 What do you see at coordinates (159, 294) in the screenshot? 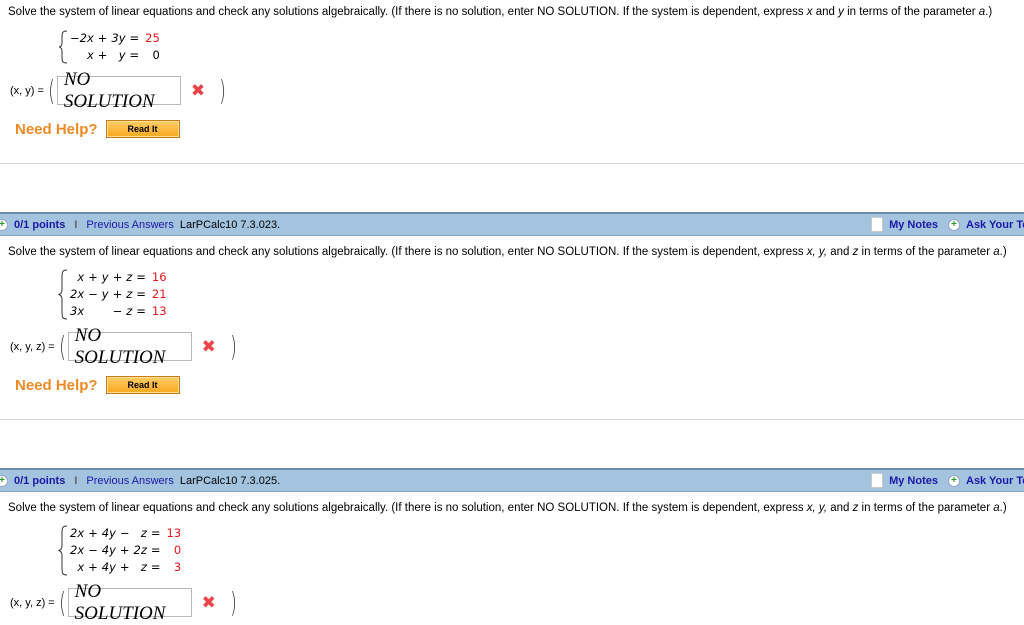
I see `rhs-value: 21` at bounding box center [159, 294].